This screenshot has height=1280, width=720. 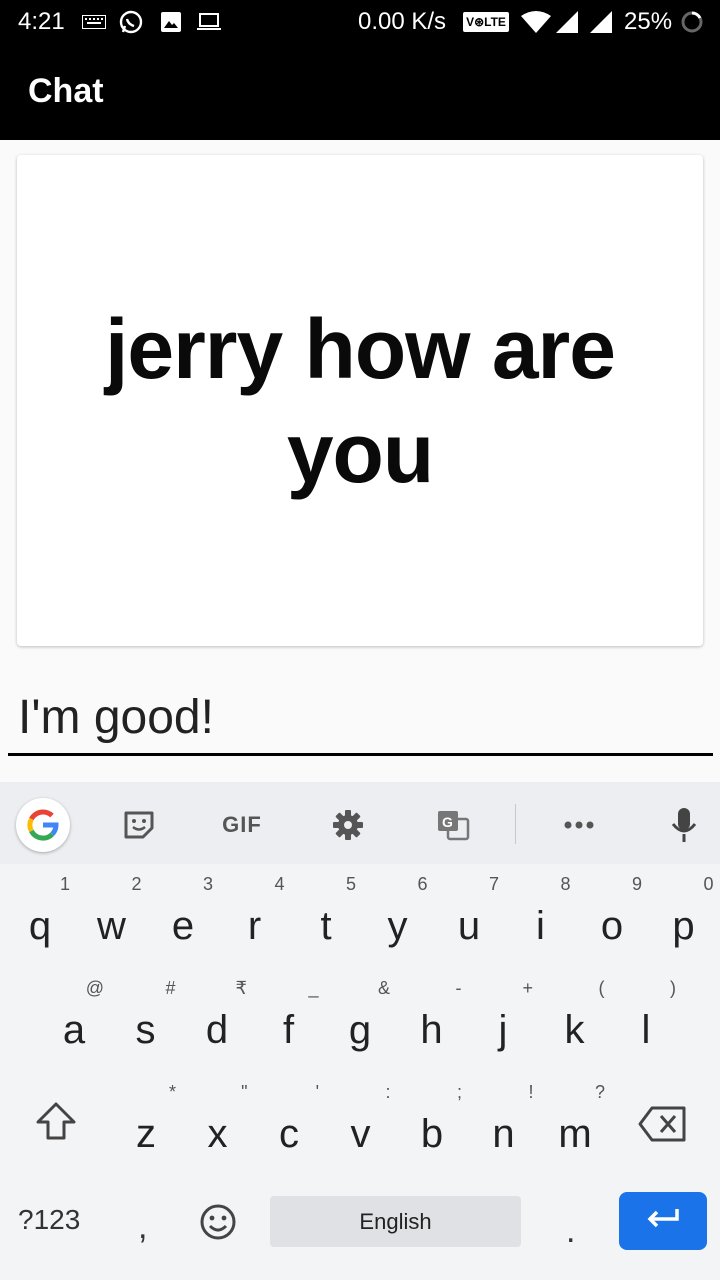 I want to click on key-x: " x, so click(x=218, y=1132).